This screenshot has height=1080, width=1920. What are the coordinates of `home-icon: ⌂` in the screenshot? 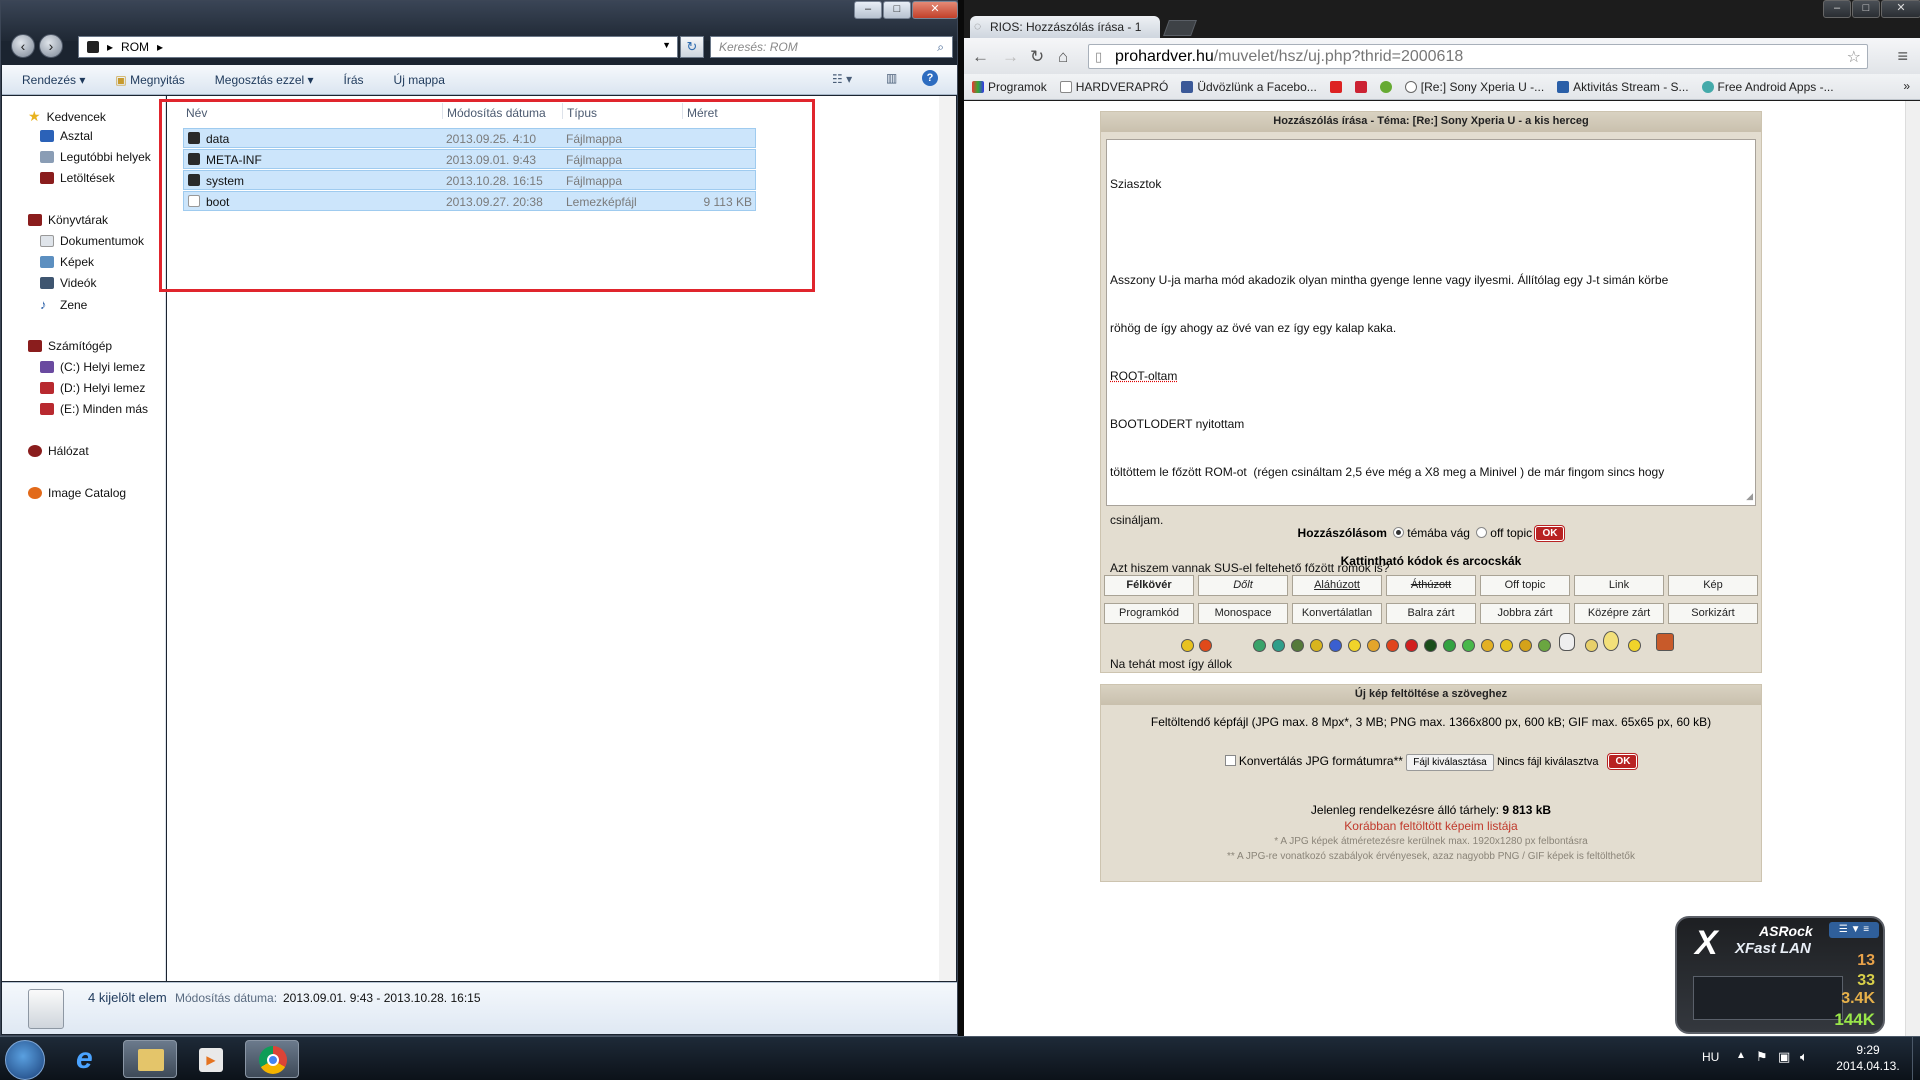 It's located at (1063, 57).